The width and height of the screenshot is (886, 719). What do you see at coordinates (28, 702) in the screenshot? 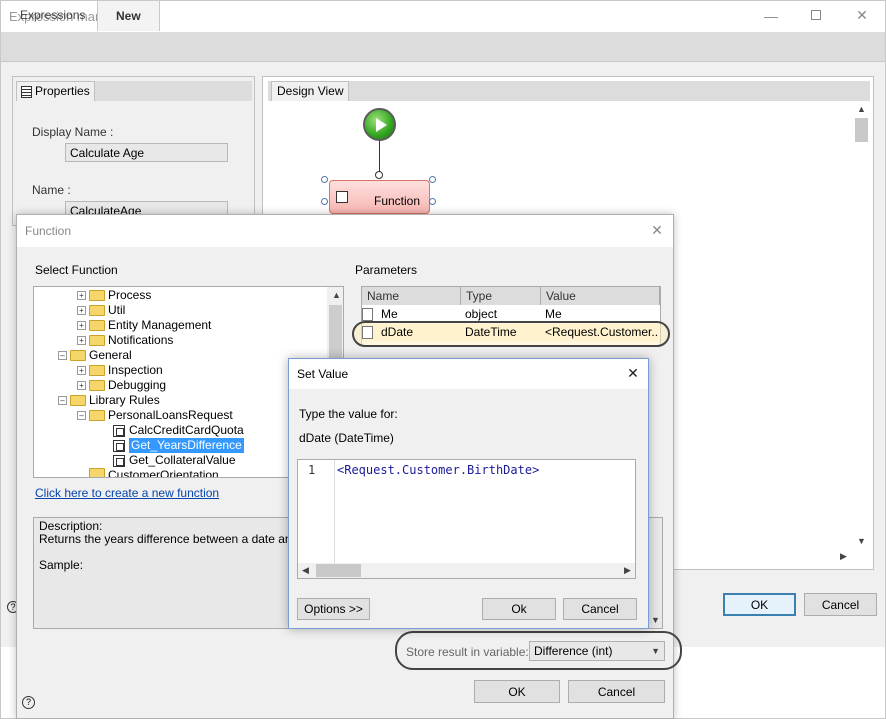
I see `help-icon: ?` at bounding box center [28, 702].